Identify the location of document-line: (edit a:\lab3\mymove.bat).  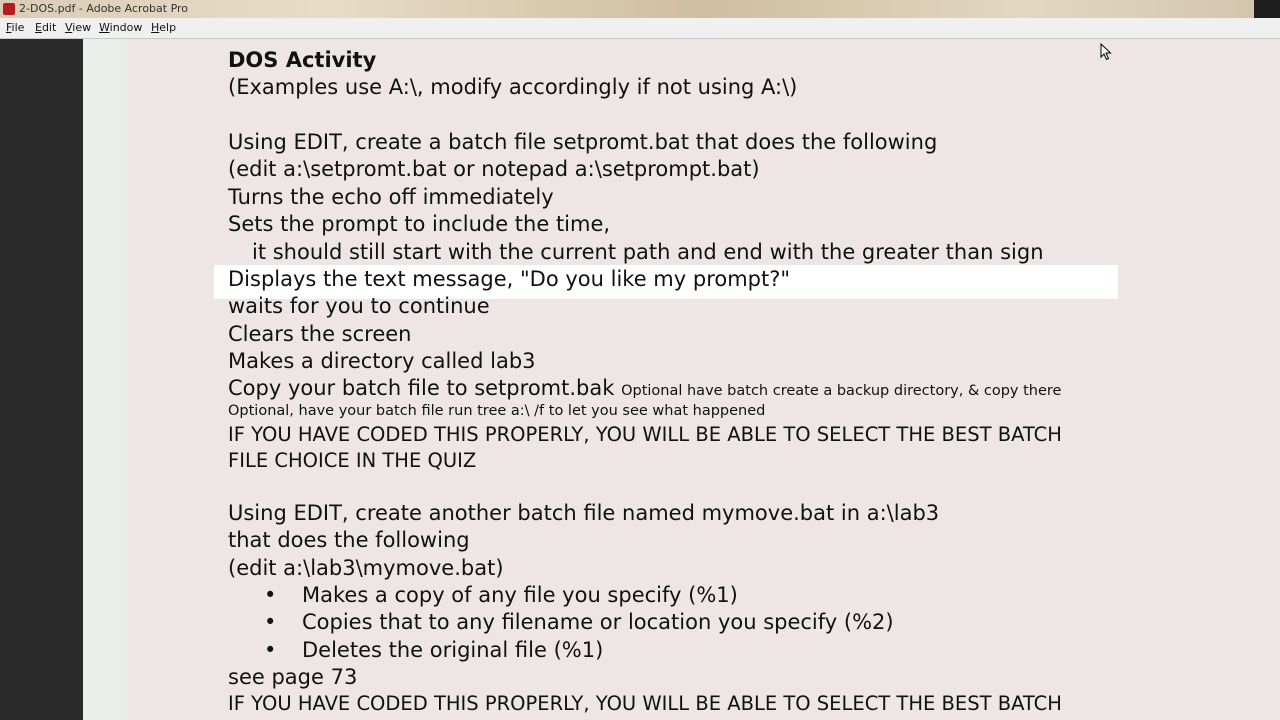
(366, 568).